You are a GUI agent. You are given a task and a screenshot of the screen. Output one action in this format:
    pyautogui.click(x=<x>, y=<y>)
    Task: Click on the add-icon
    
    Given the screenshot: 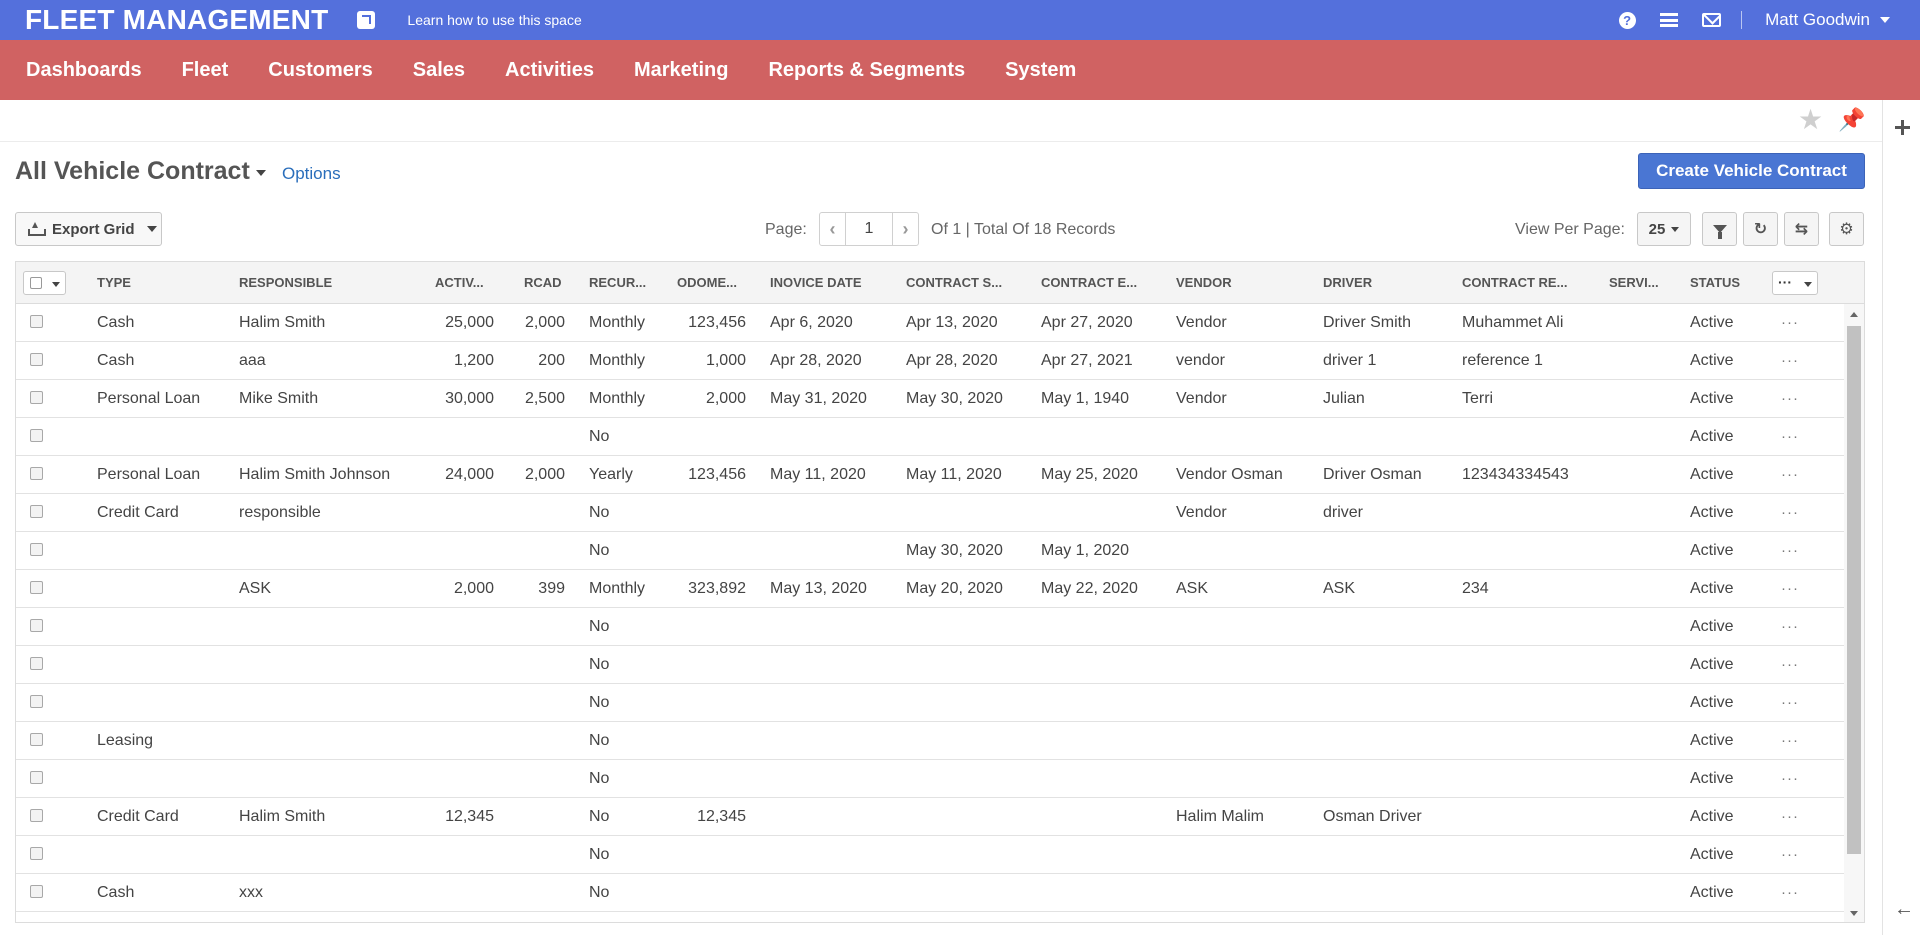 What is the action you would take?
    pyautogui.click(x=1902, y=127)
    